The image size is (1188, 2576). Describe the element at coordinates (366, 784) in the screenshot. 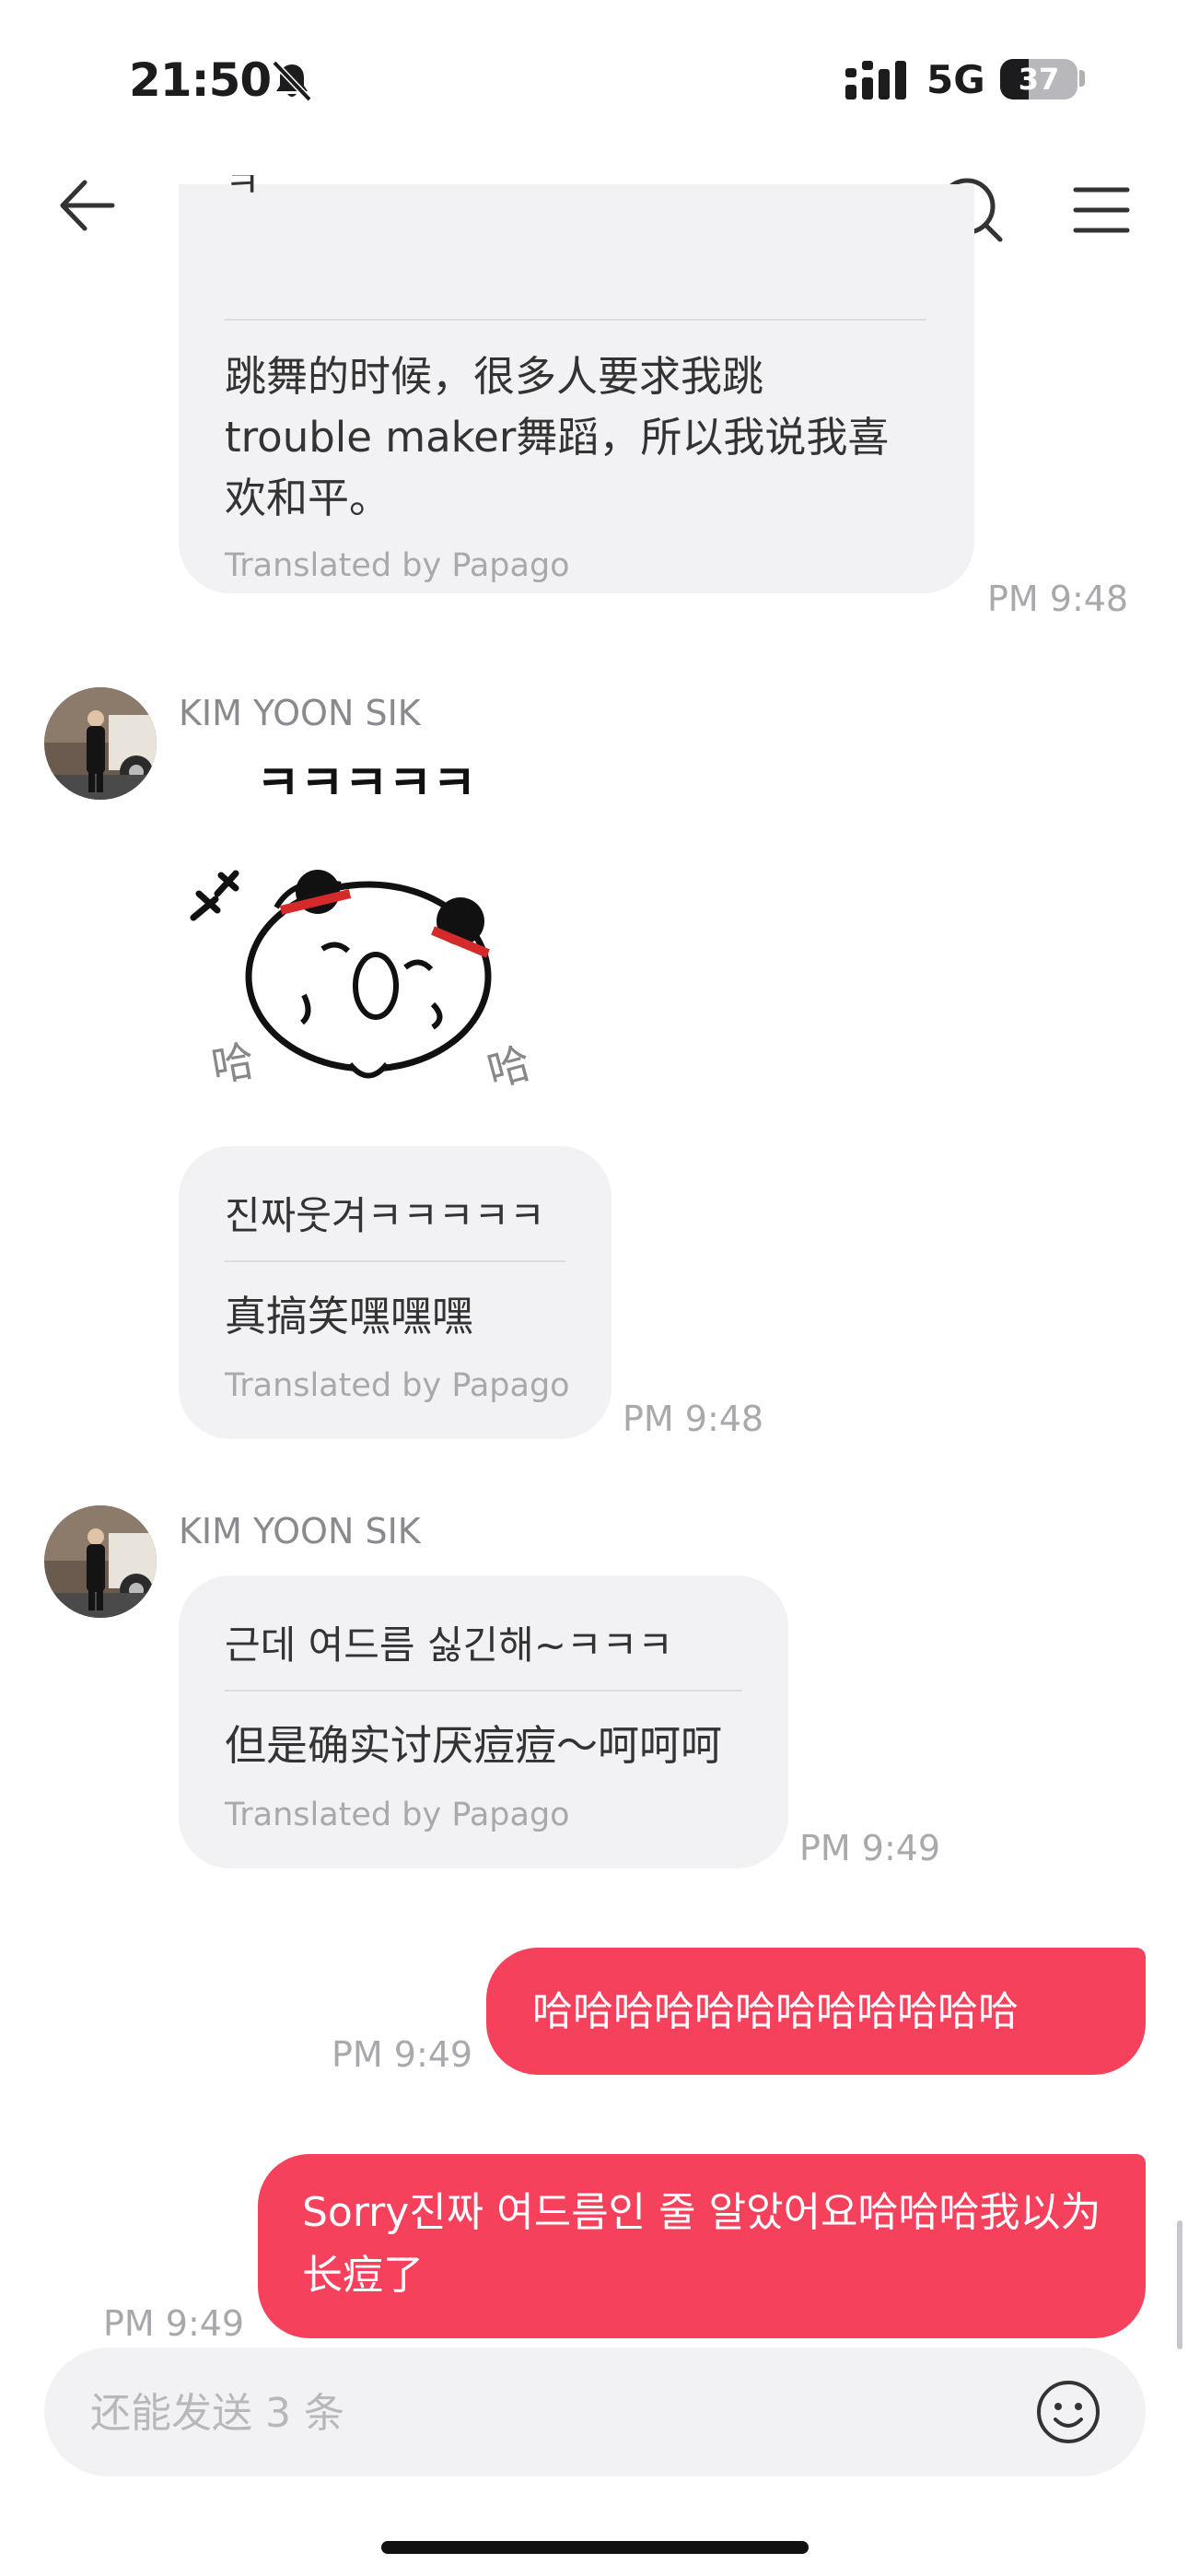

I see `sticker-text: ㅋㅋㅋㅋㅋ` at that location.